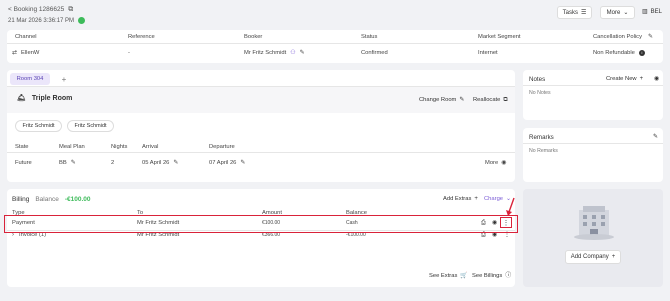 Image resolution: width=670 pixels, height=301 pixels. I want to click on booking-back-label: < Booking 1286625, so click(36, 9).